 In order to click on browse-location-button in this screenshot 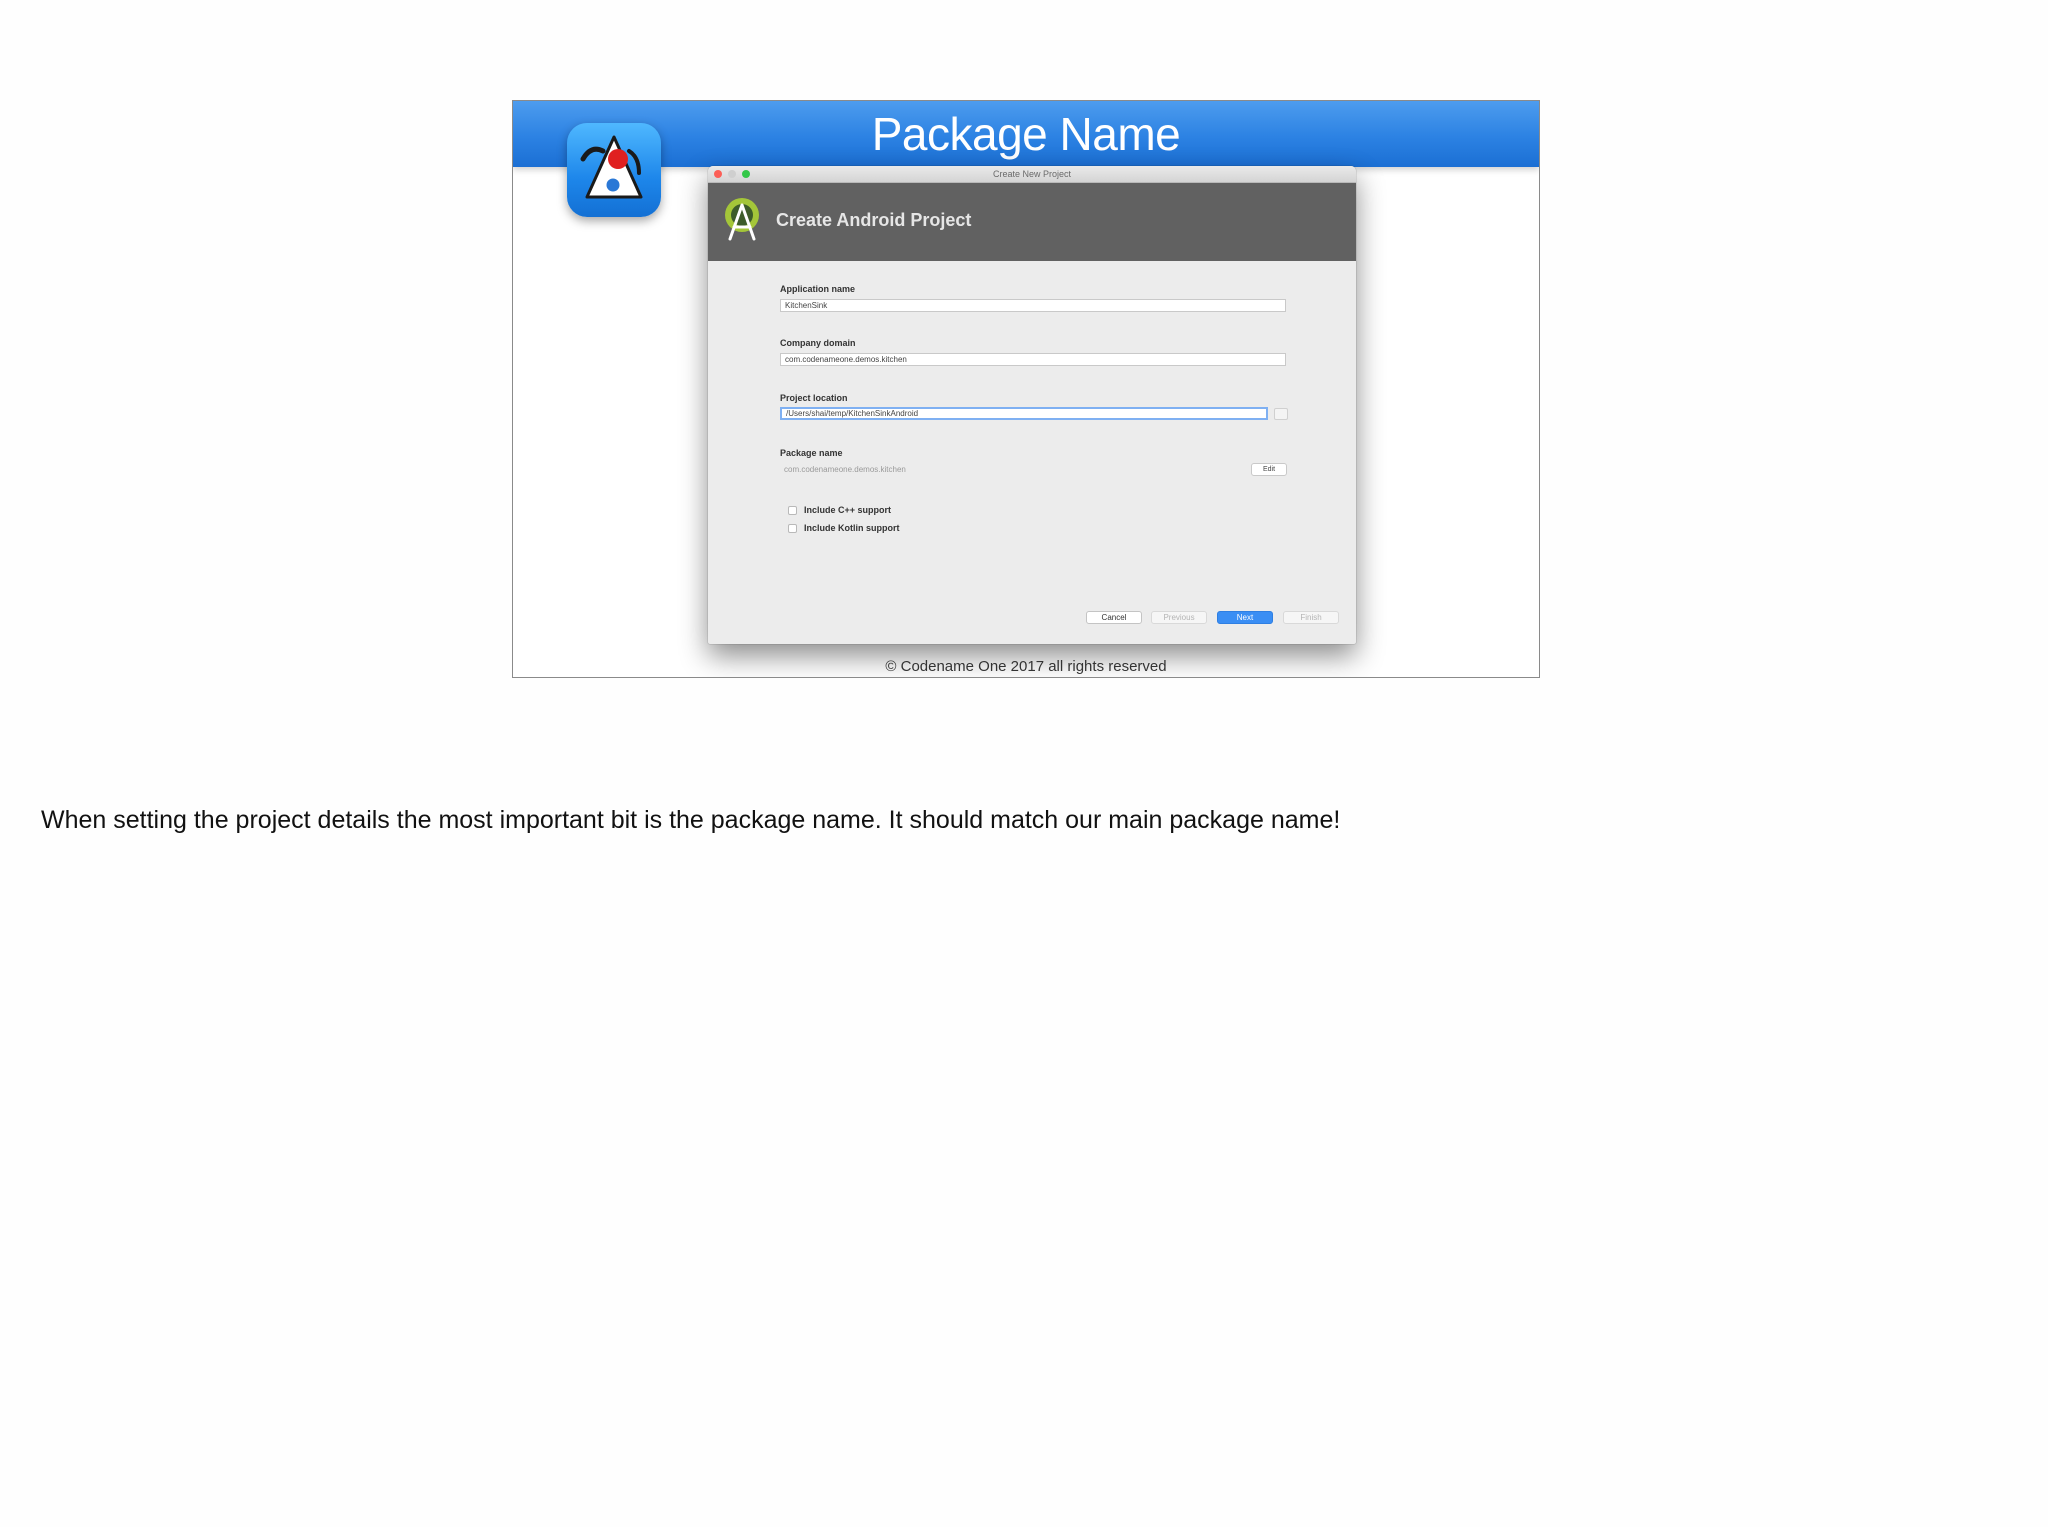, I will do `click(1281, 414)`.